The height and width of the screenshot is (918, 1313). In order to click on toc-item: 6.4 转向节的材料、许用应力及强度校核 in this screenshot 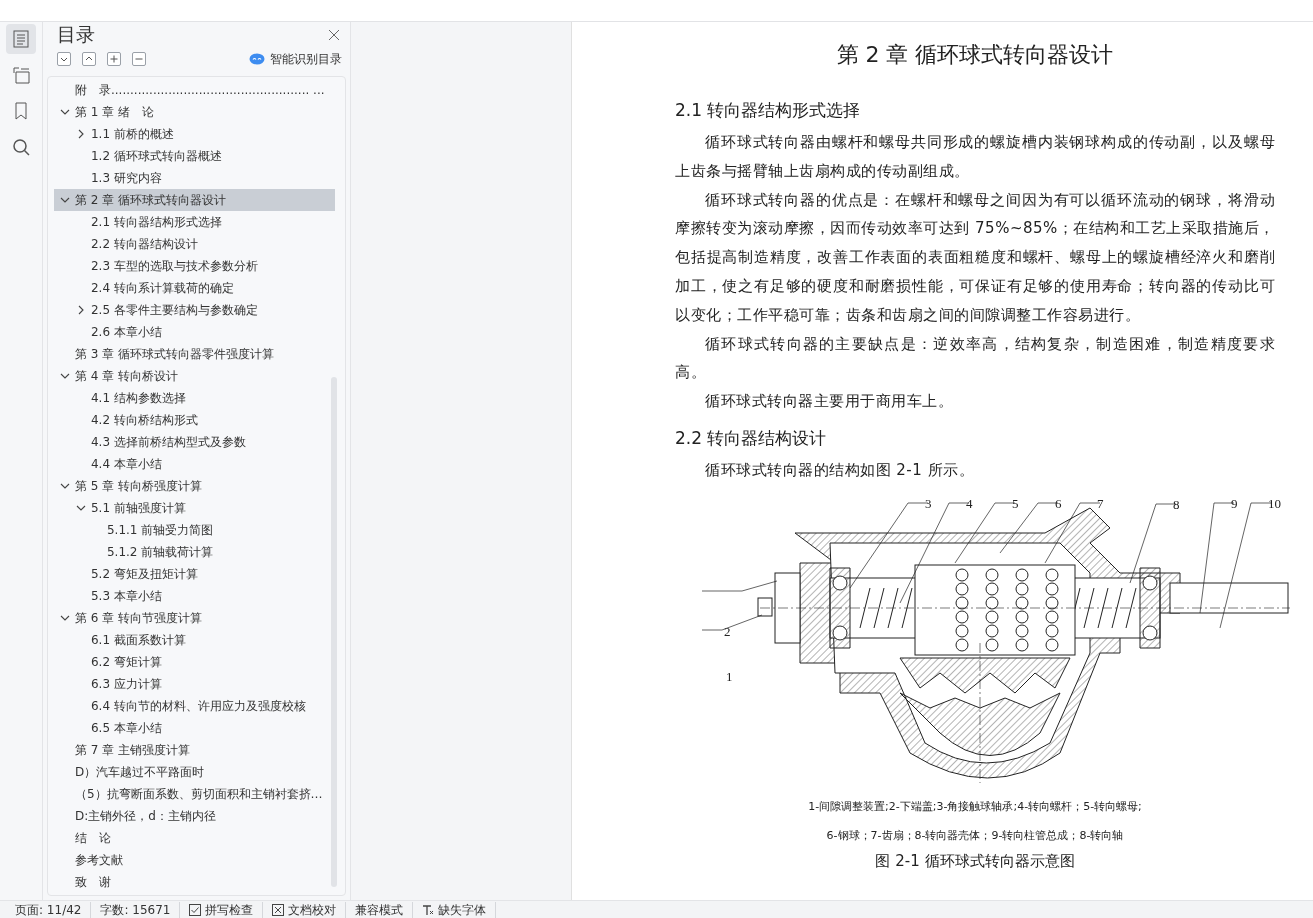, I will do `click(194, 706)`.